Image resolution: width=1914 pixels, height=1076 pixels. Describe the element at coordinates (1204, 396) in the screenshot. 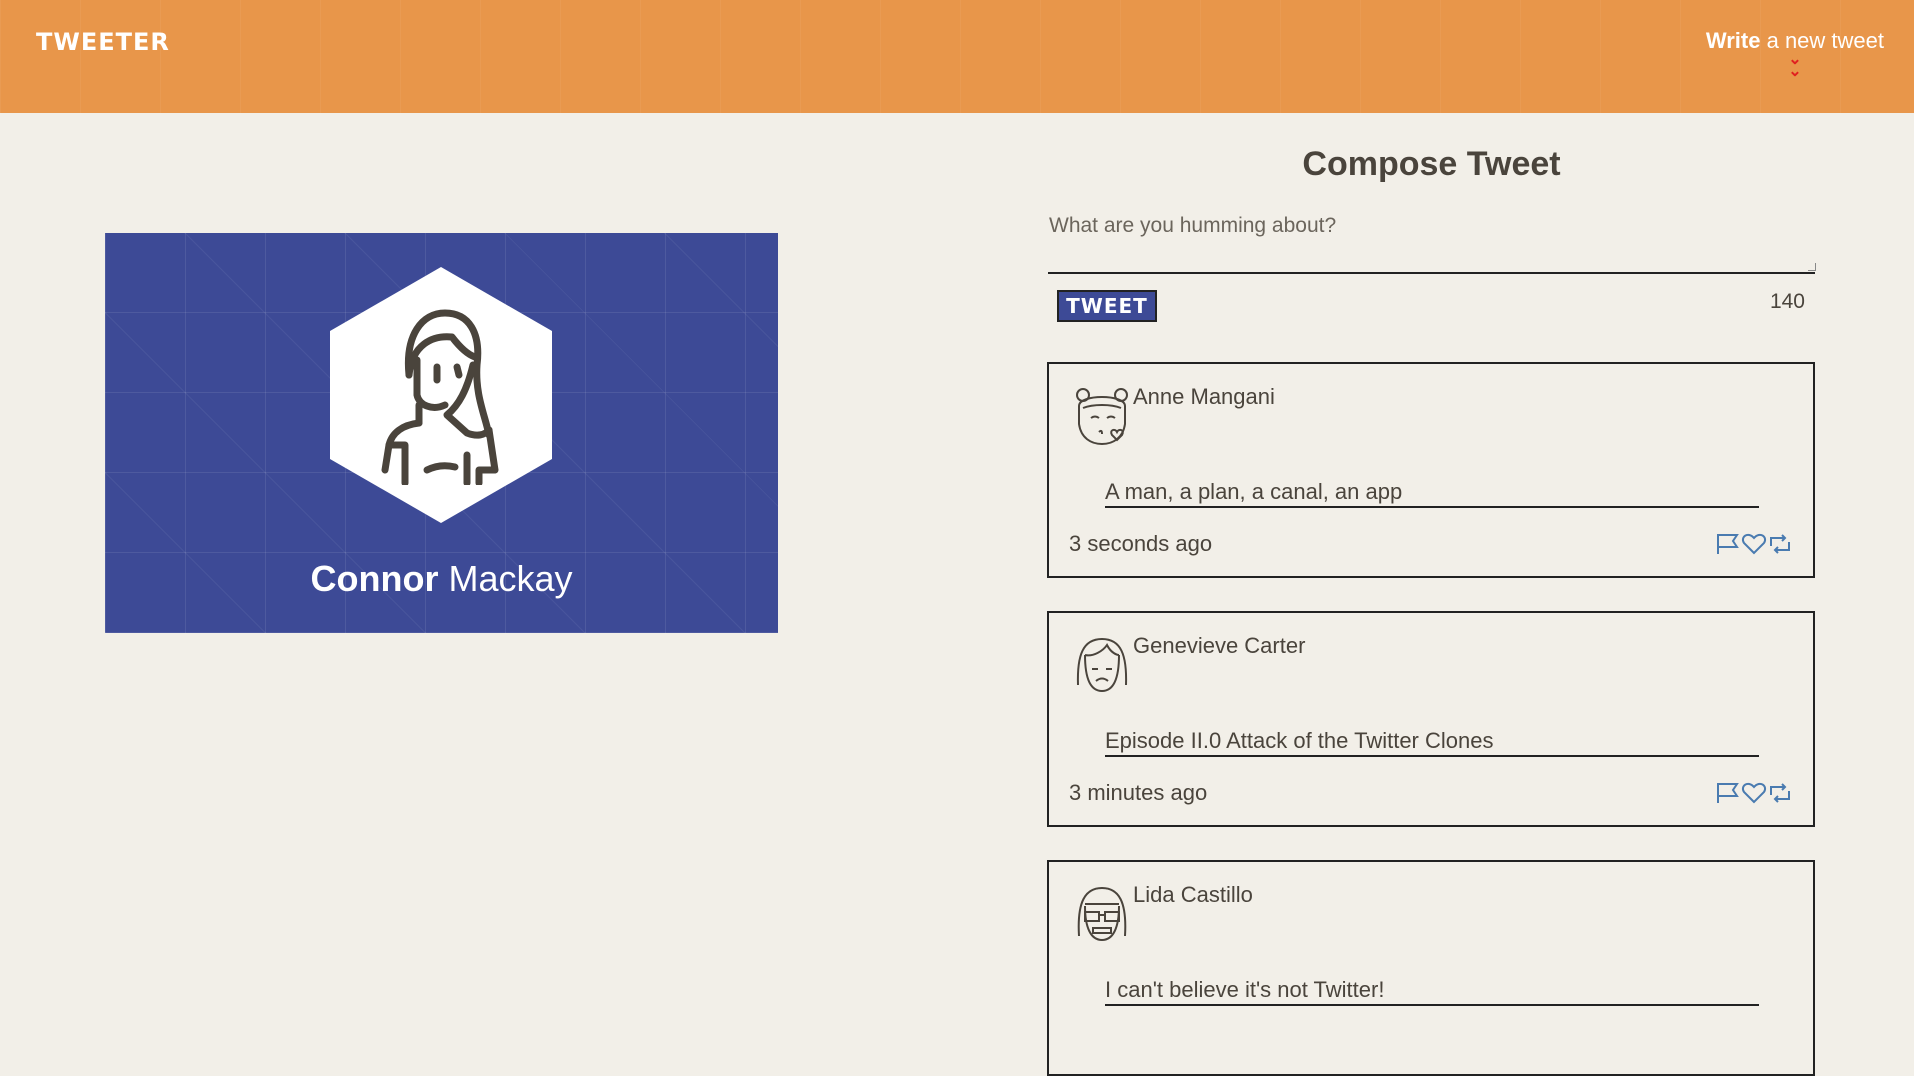

I see `tweet-author: Anne Mangani` at that location.